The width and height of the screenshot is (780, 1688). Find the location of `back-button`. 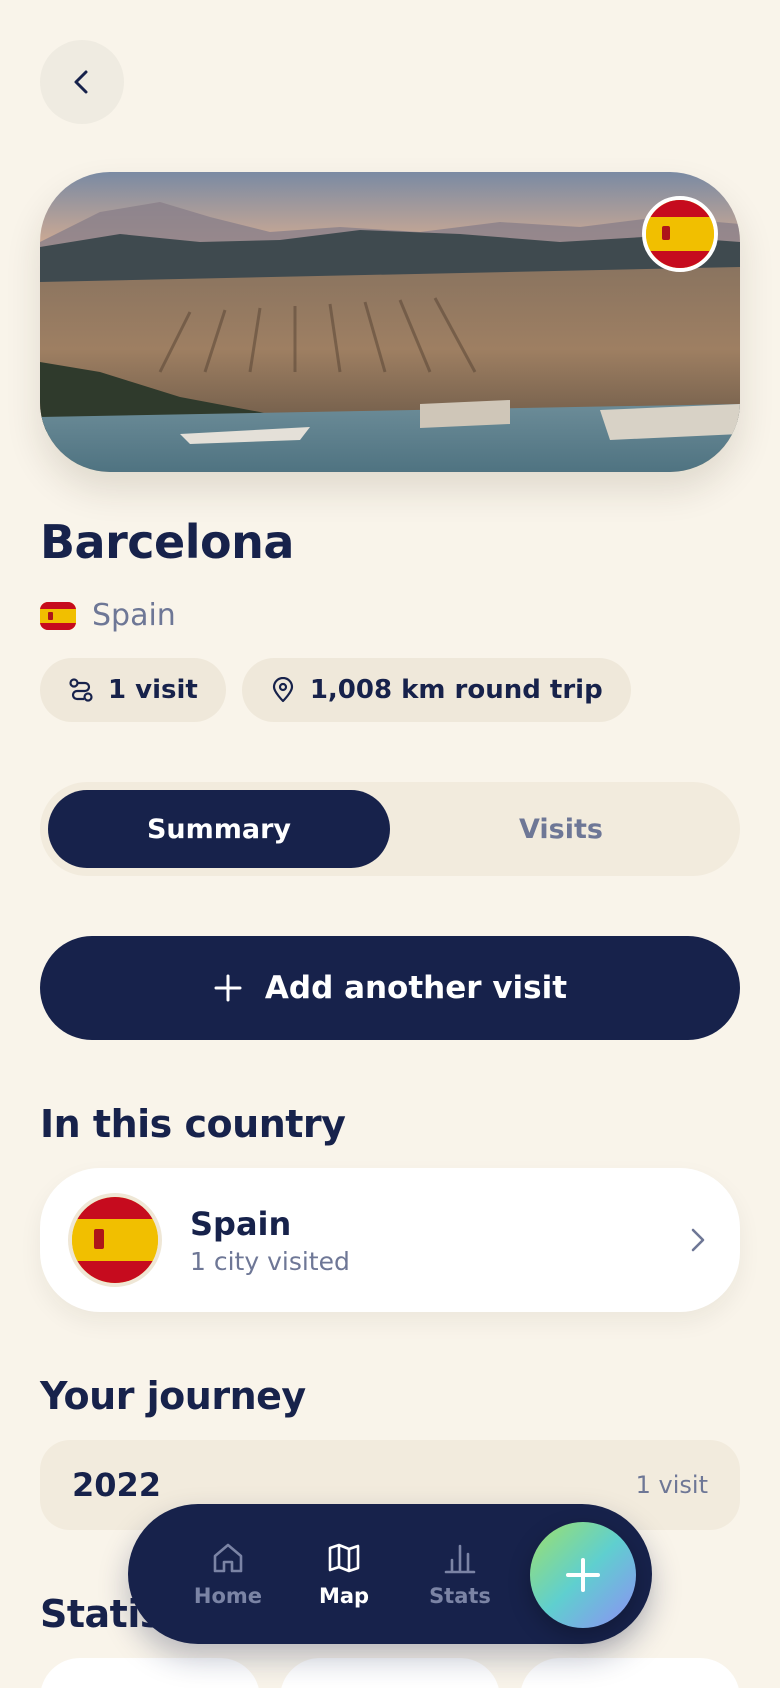

back-button is located at coordinates (82, 82).